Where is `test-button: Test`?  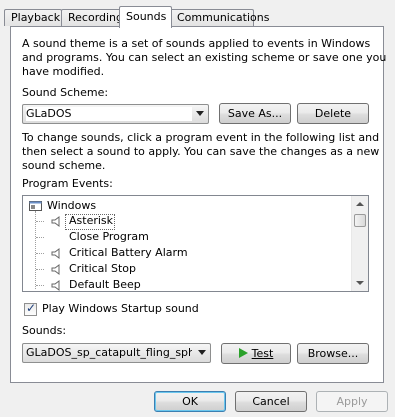
test-button: Test is located at coordinates (256, 353).